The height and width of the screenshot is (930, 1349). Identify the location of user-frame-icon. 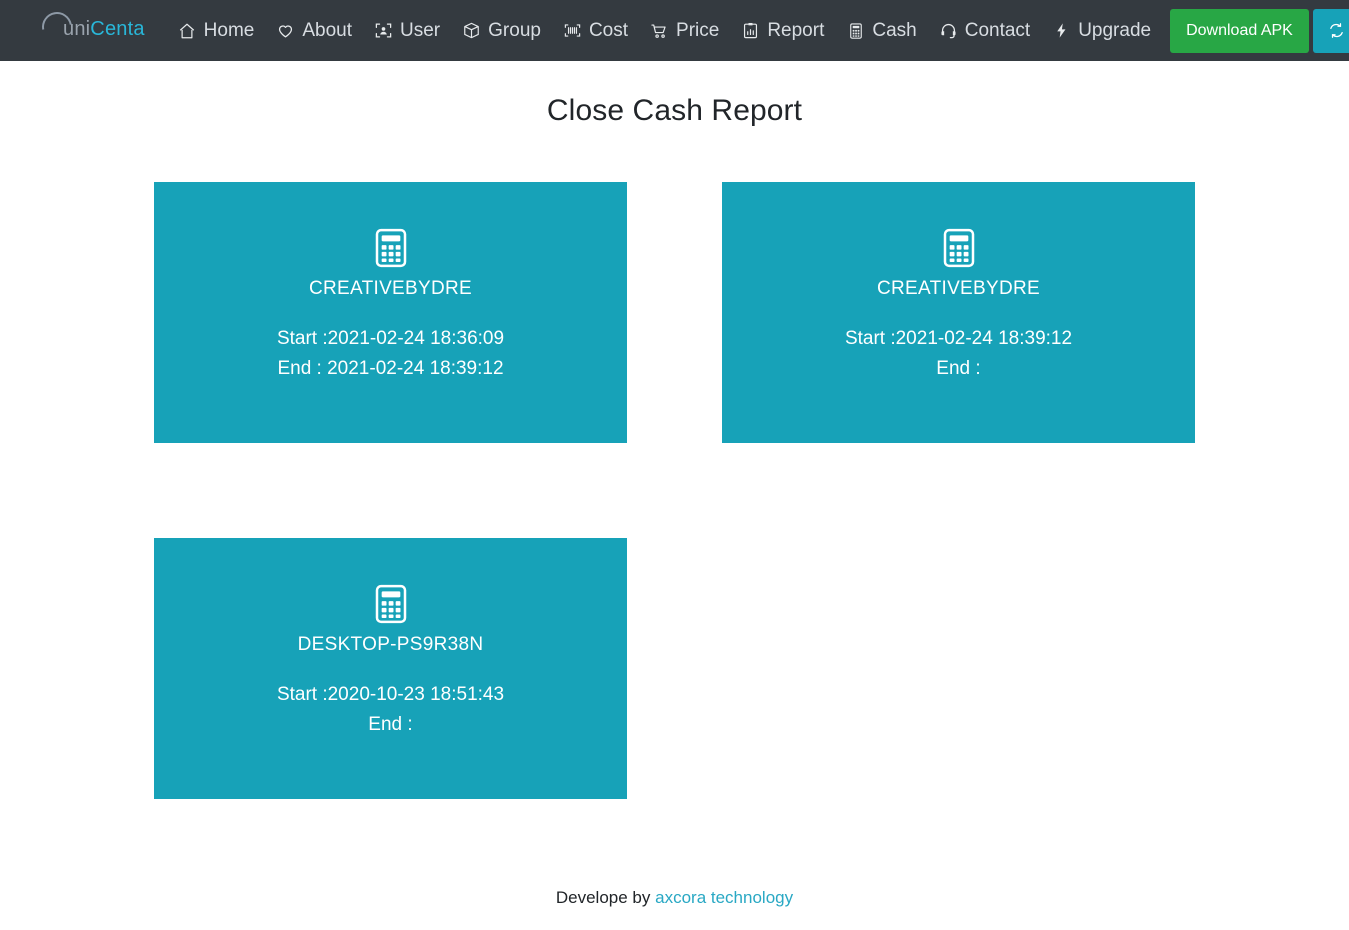
(383, 30).